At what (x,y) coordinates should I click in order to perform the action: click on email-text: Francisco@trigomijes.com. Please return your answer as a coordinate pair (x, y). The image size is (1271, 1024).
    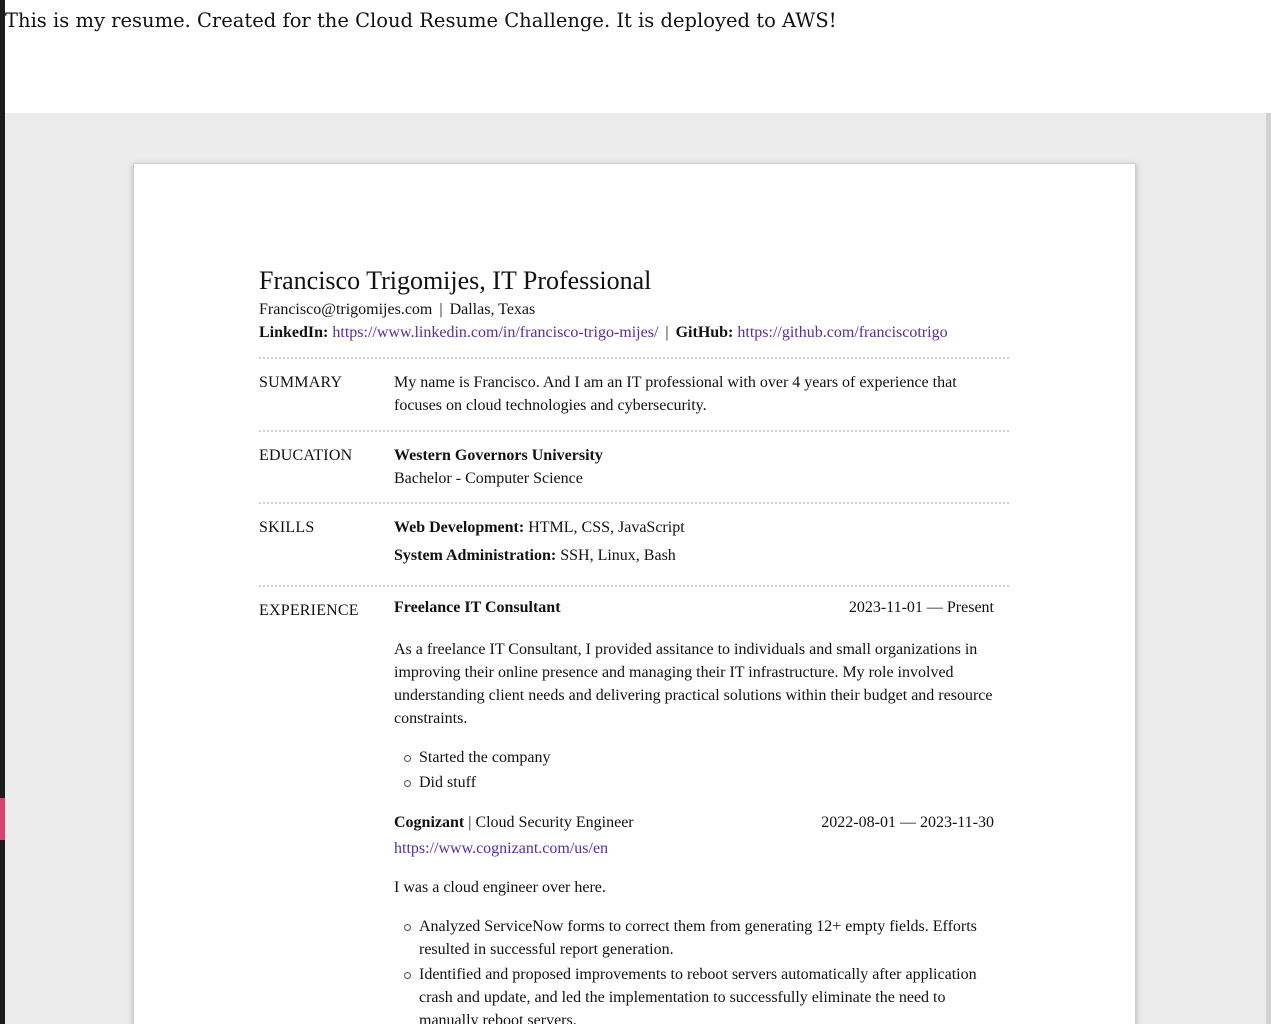
    Looking at the image, I should click on (346, 309).